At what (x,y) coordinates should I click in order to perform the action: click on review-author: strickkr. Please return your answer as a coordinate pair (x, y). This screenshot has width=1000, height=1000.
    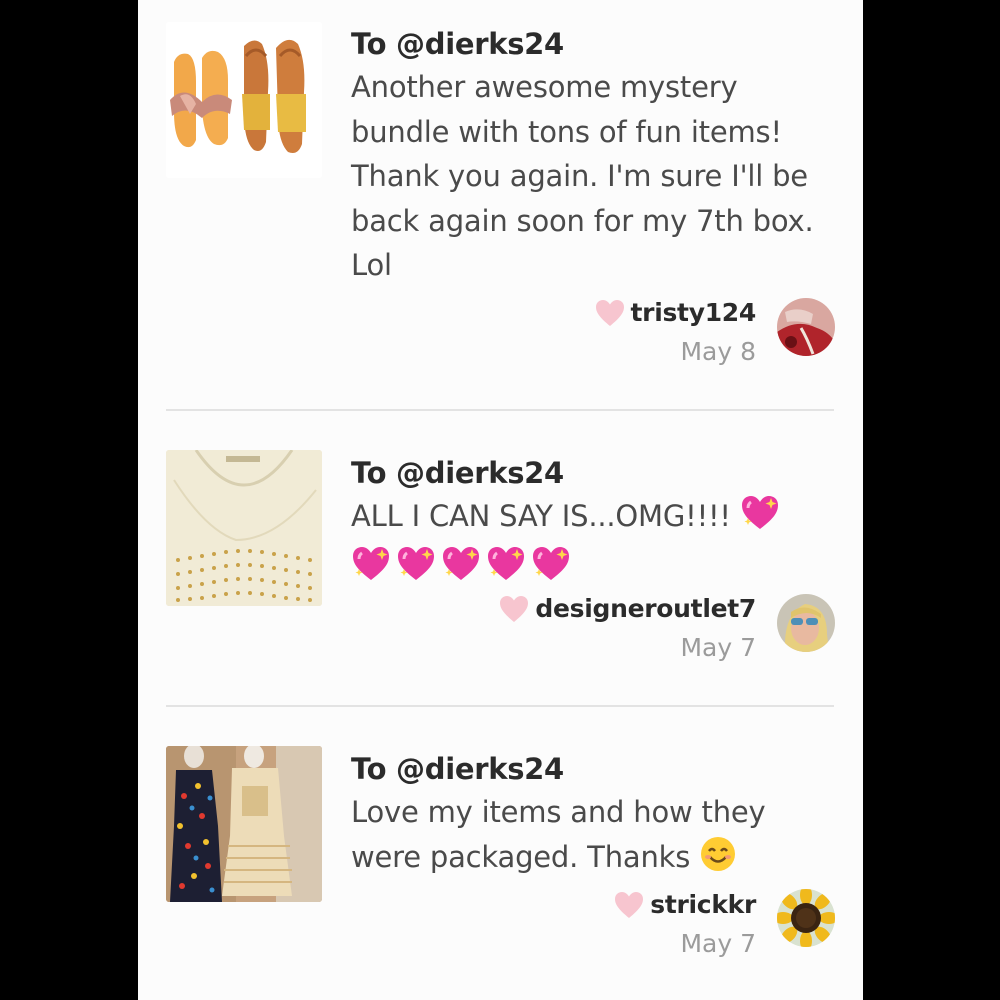
    Looking at the image, I should click on (685, 904).